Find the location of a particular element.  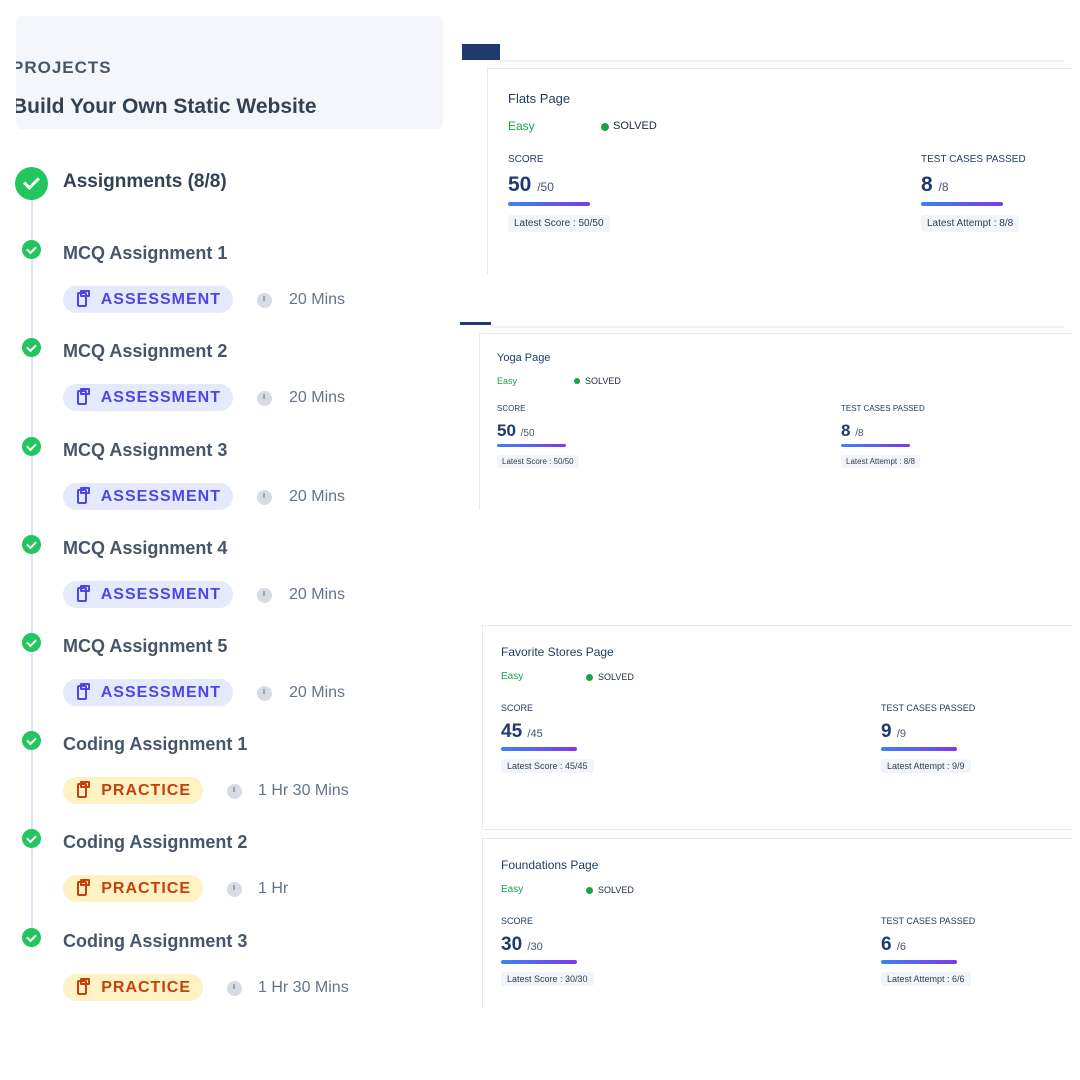

assignment-item: MCQ Assignment 1 ASSESSMENT 20 Mins is located at coordinates (220, 280).